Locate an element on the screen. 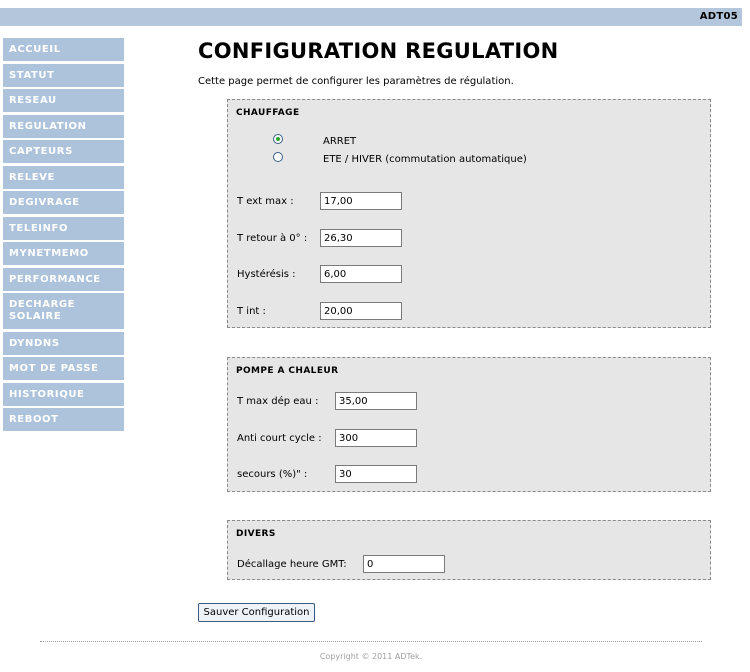 The height and width of the screenshot is (672, 750). divers-legend: DIVERS is located at coordinates (256, 534).